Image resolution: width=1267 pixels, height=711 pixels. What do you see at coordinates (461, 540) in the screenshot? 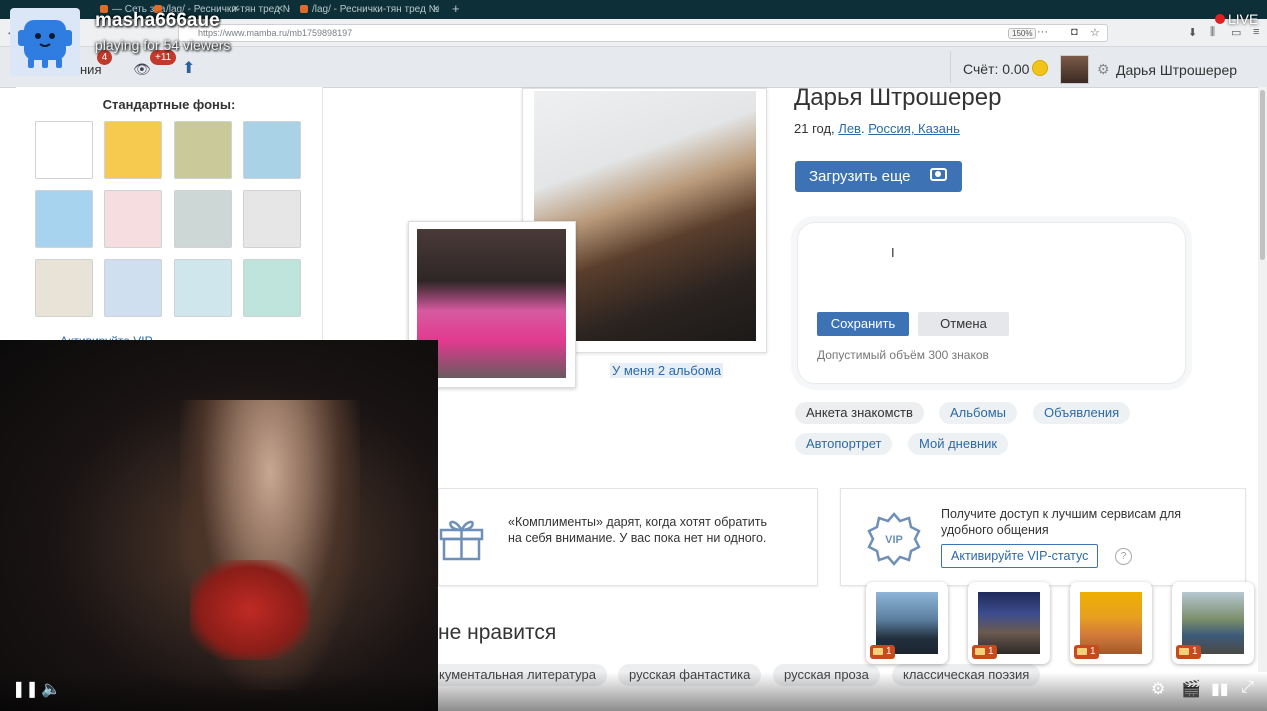
I see `gift-icon` at bounding box center [461, 540].